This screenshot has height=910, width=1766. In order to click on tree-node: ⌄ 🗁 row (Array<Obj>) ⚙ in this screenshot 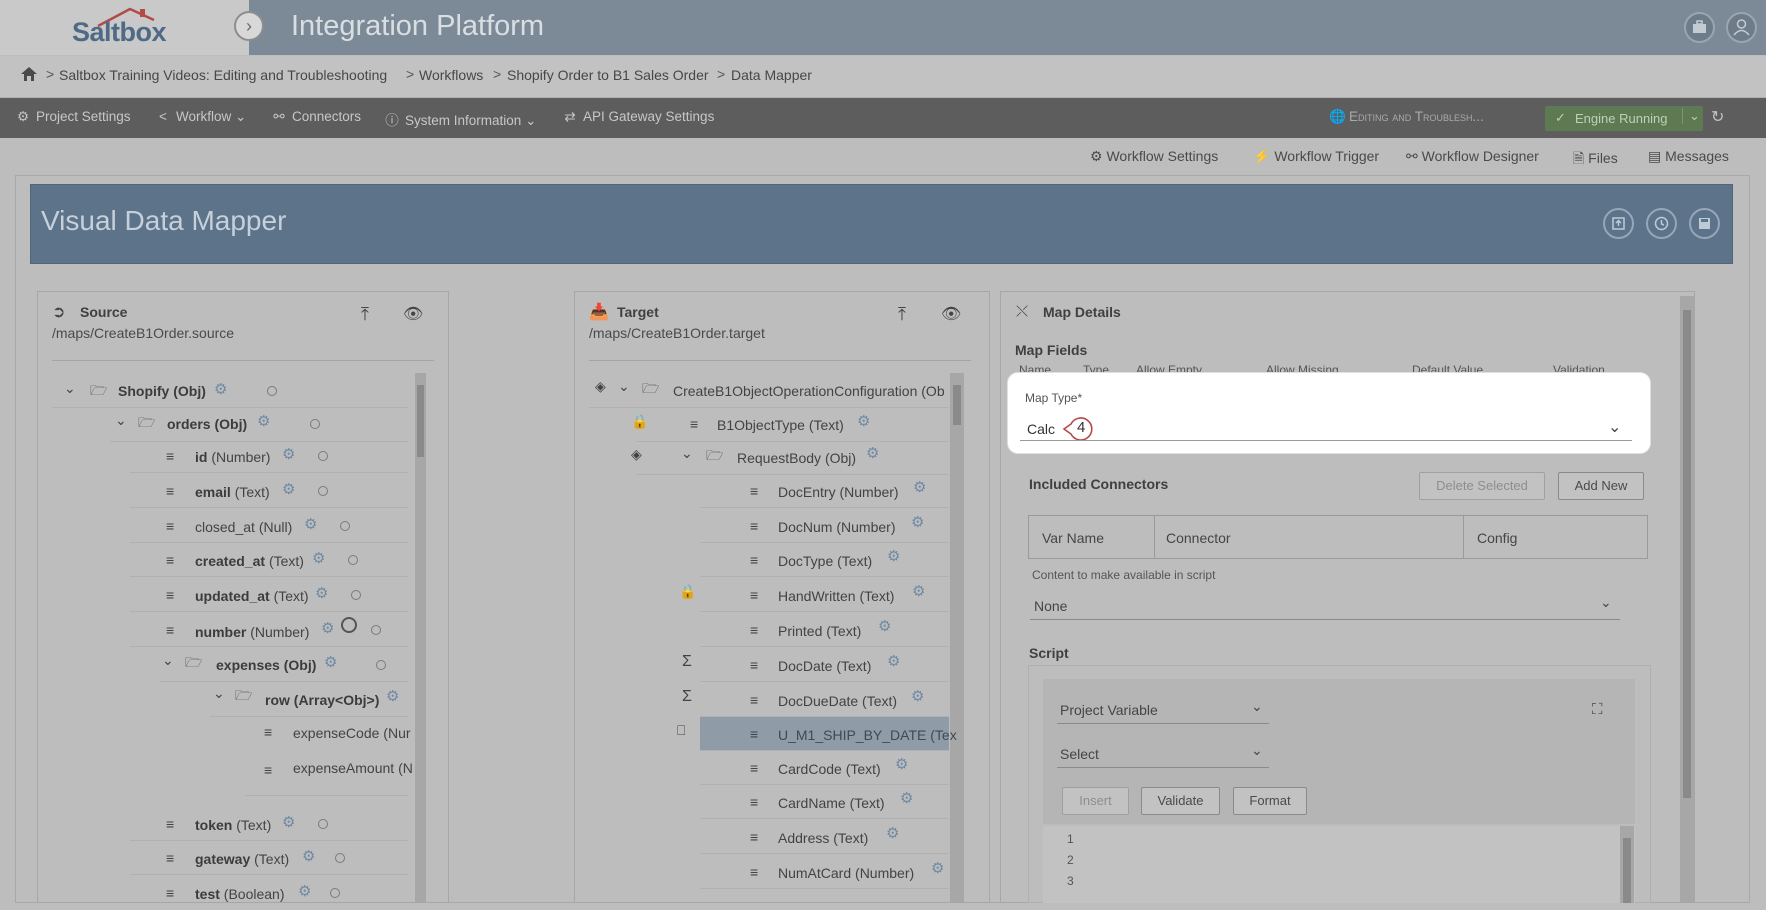, I will do `click(309, 700)`.